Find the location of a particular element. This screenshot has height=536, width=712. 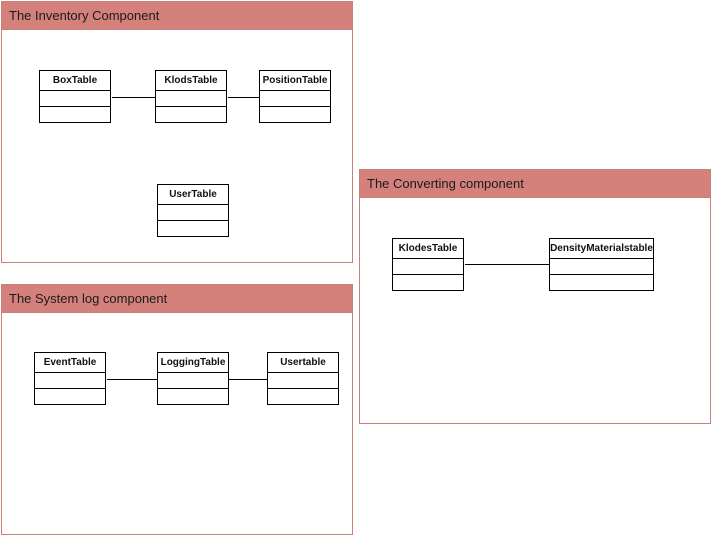

entity-name: LoggingTable is located at coordinates (193, 363).